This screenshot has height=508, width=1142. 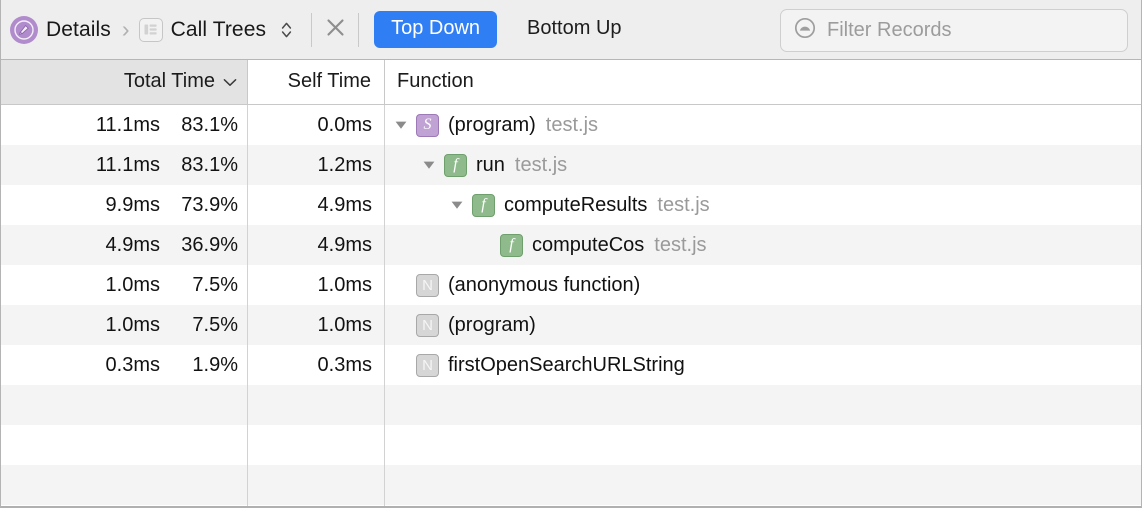 I want to click on function-type-s-icon: S, so click(x=427, y=125).